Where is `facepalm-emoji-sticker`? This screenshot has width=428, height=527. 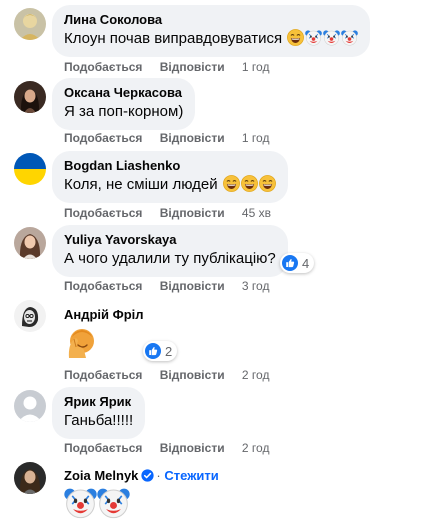
facepalm-emoji-sticker is located at coordinates (81, 342).